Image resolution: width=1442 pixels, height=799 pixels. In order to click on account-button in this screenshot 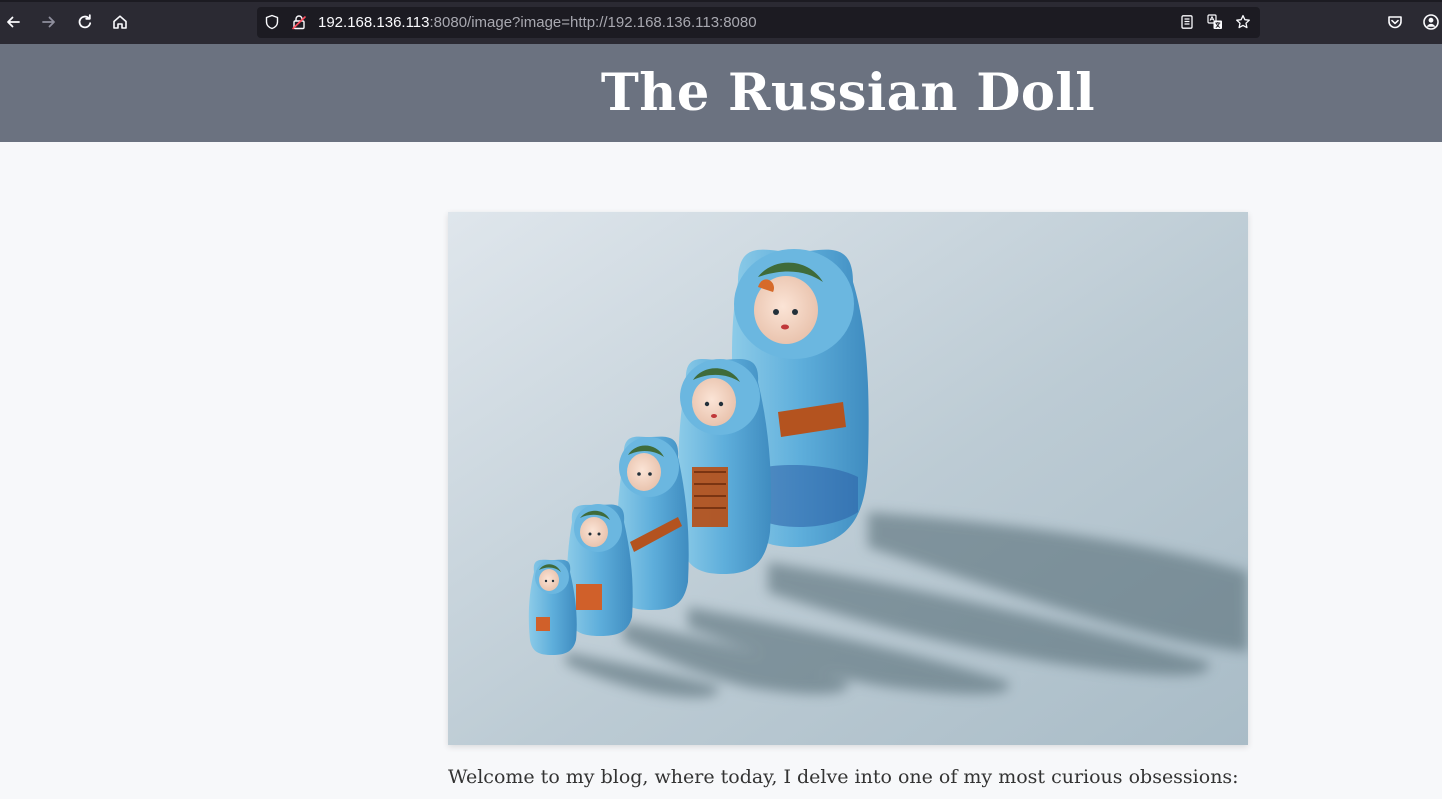, I will do `click(1430, 22)`.